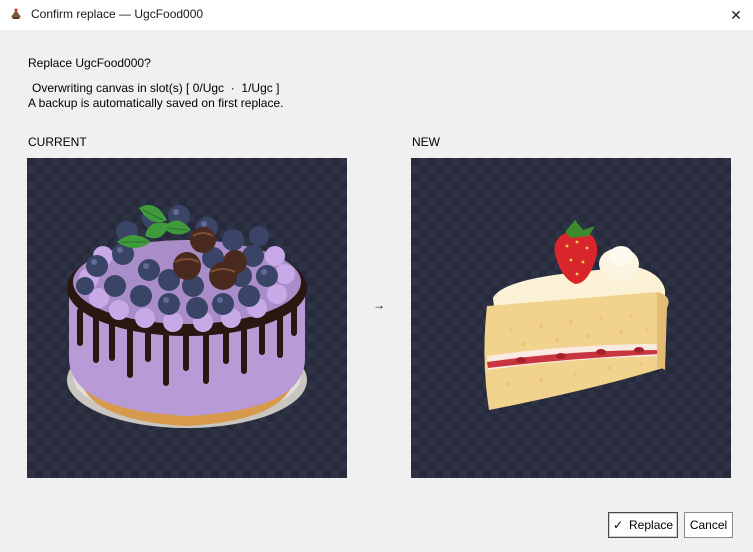 The height and width of the screenshot is (552, 753). What do you see at coordinates (117, 14) in the screenshot?
I see `window-title: Confirm replace — UgcFood000` at bounding box center [117, 14].